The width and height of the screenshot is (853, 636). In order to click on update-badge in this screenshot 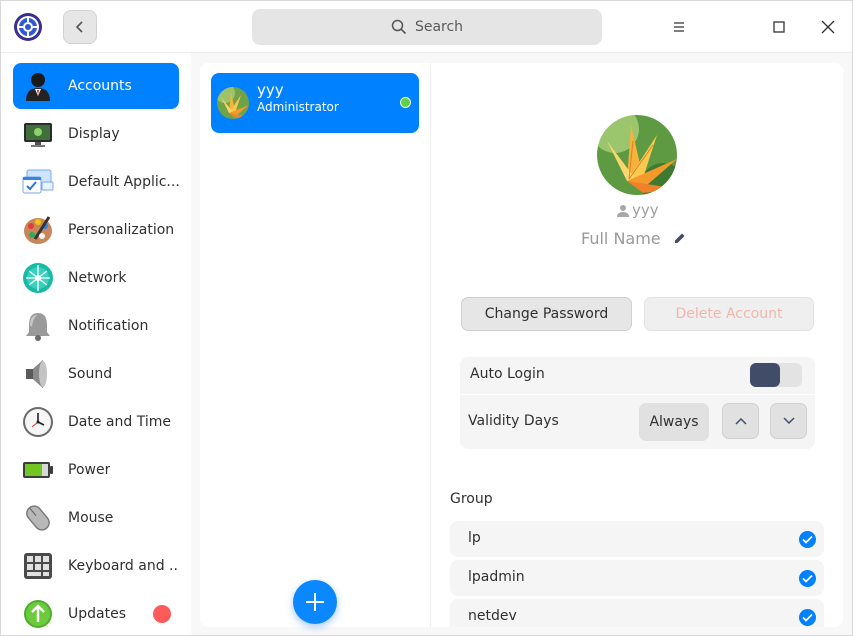, I will do `click(162, 614)`.